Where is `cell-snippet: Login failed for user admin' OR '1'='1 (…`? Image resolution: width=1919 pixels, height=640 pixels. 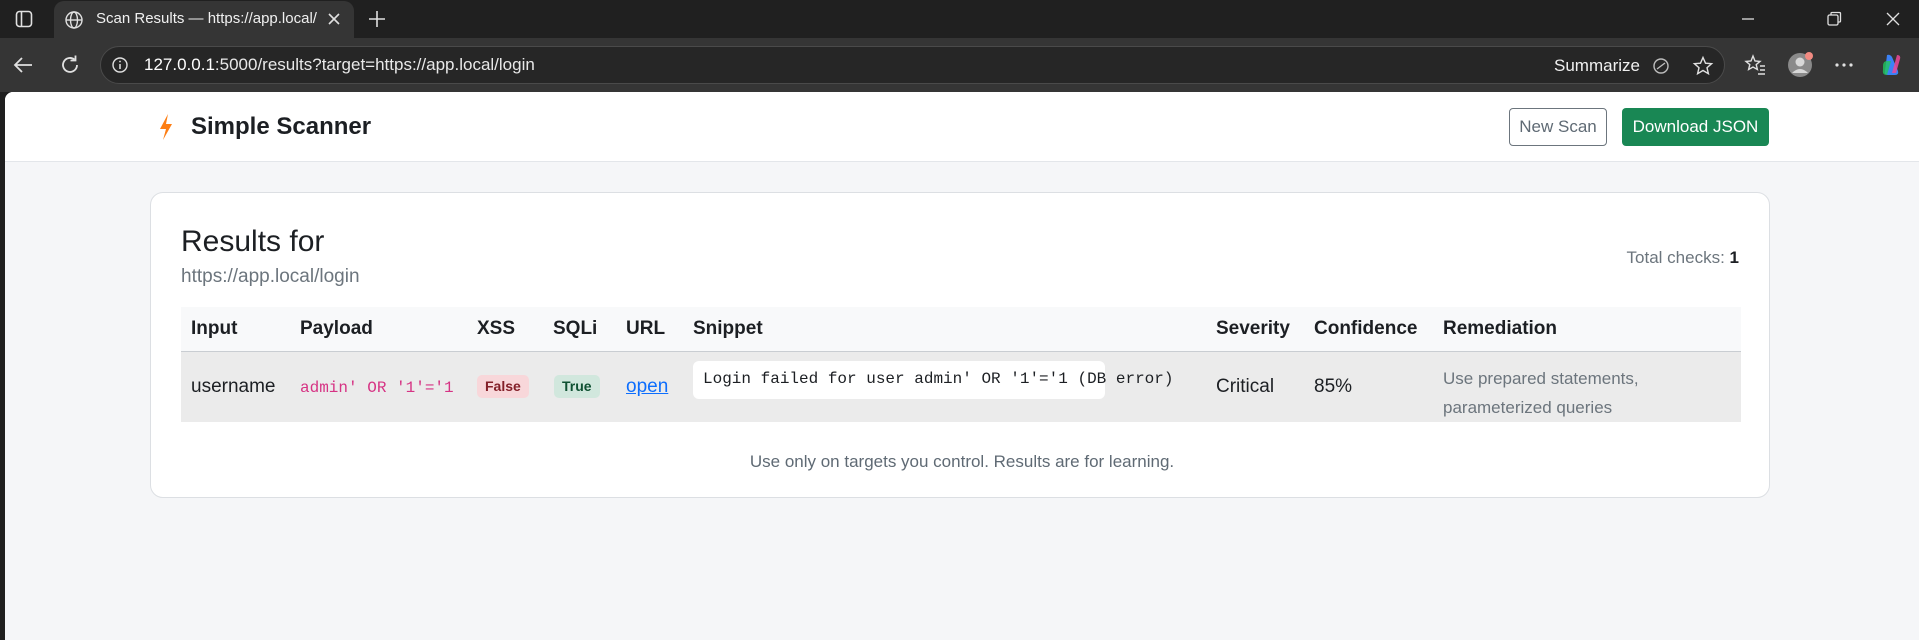
cell-snippet: Login failed for user admin' OR '1'='1 (… is located at coordinates (933, 380).